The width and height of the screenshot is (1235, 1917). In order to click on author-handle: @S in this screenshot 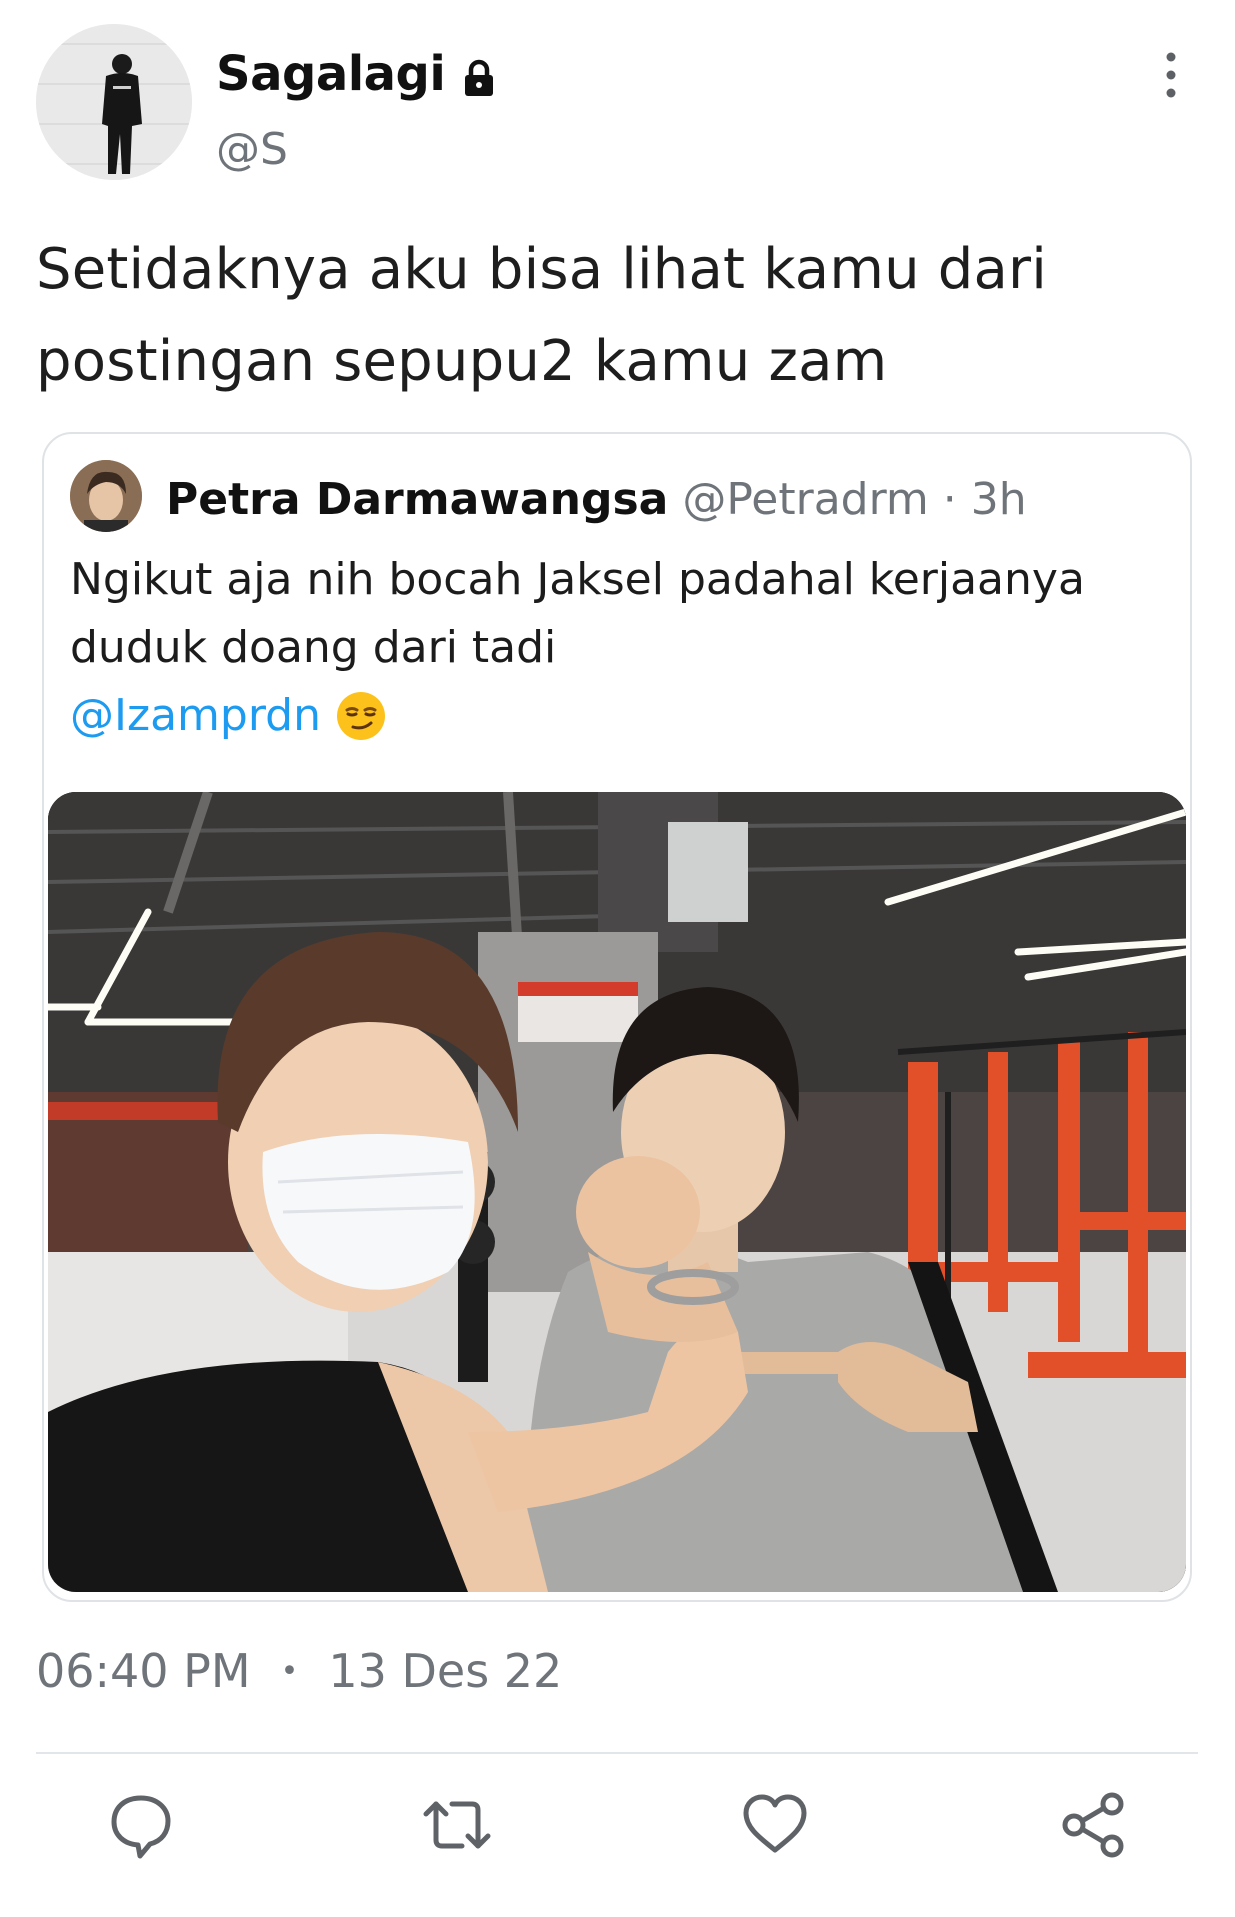, I will do `click(252, 149)`.